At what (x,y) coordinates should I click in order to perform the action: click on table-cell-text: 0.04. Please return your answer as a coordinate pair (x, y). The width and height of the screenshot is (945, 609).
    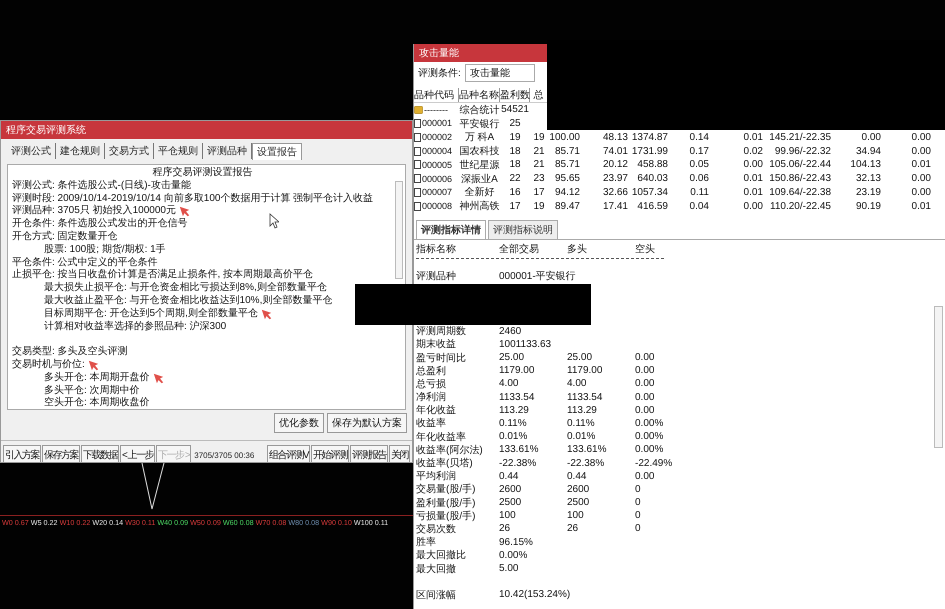
    Looking at the image, I should click on (698, 206).